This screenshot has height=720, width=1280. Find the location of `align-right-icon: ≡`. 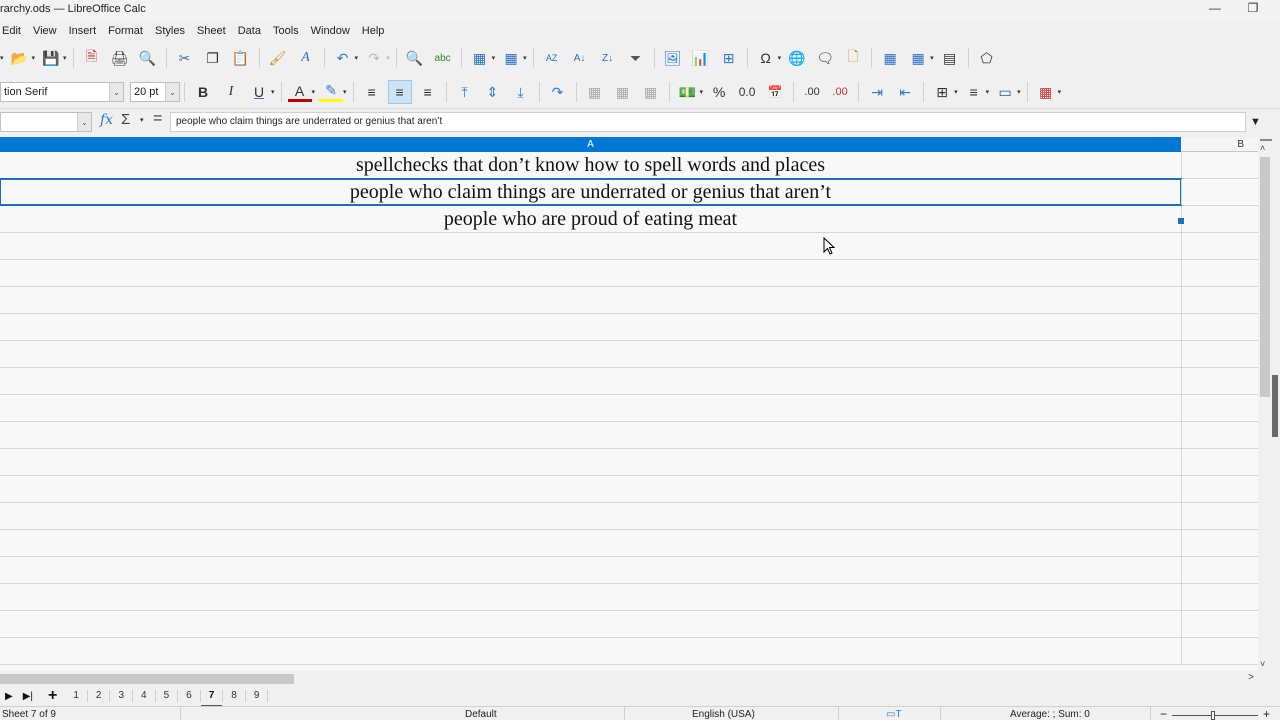

align-right-icon: ≡ is located at coordinates (428, 92).